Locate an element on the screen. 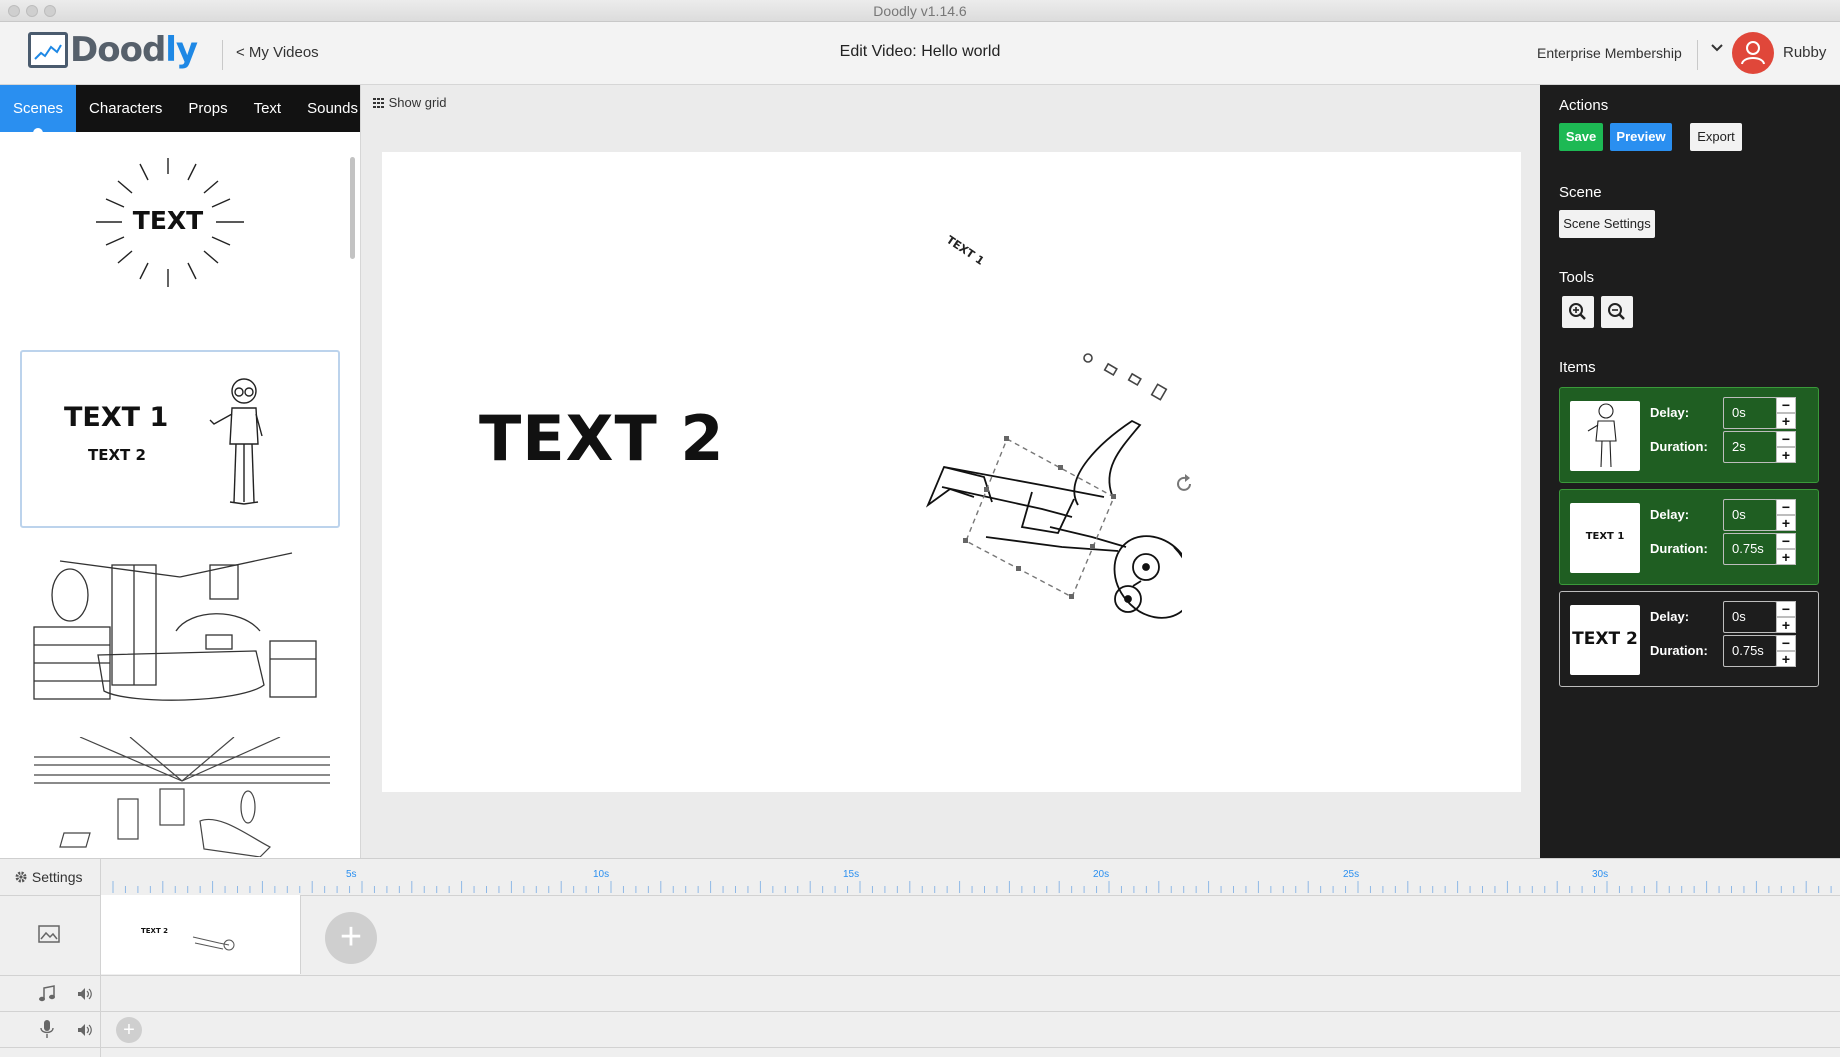 This screenshot has height=1057, width=1840. tick-label-15s: 15s is located at coordinates (851, 874).